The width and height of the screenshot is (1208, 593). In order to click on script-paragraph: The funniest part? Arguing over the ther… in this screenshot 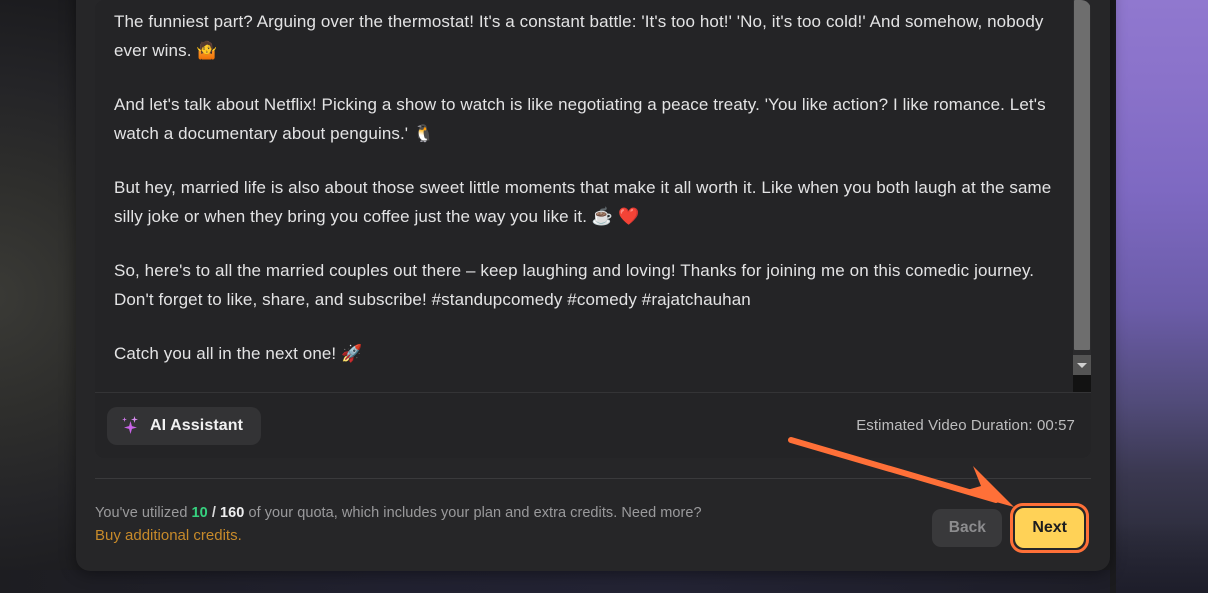, I will do `click(579, 36)`.